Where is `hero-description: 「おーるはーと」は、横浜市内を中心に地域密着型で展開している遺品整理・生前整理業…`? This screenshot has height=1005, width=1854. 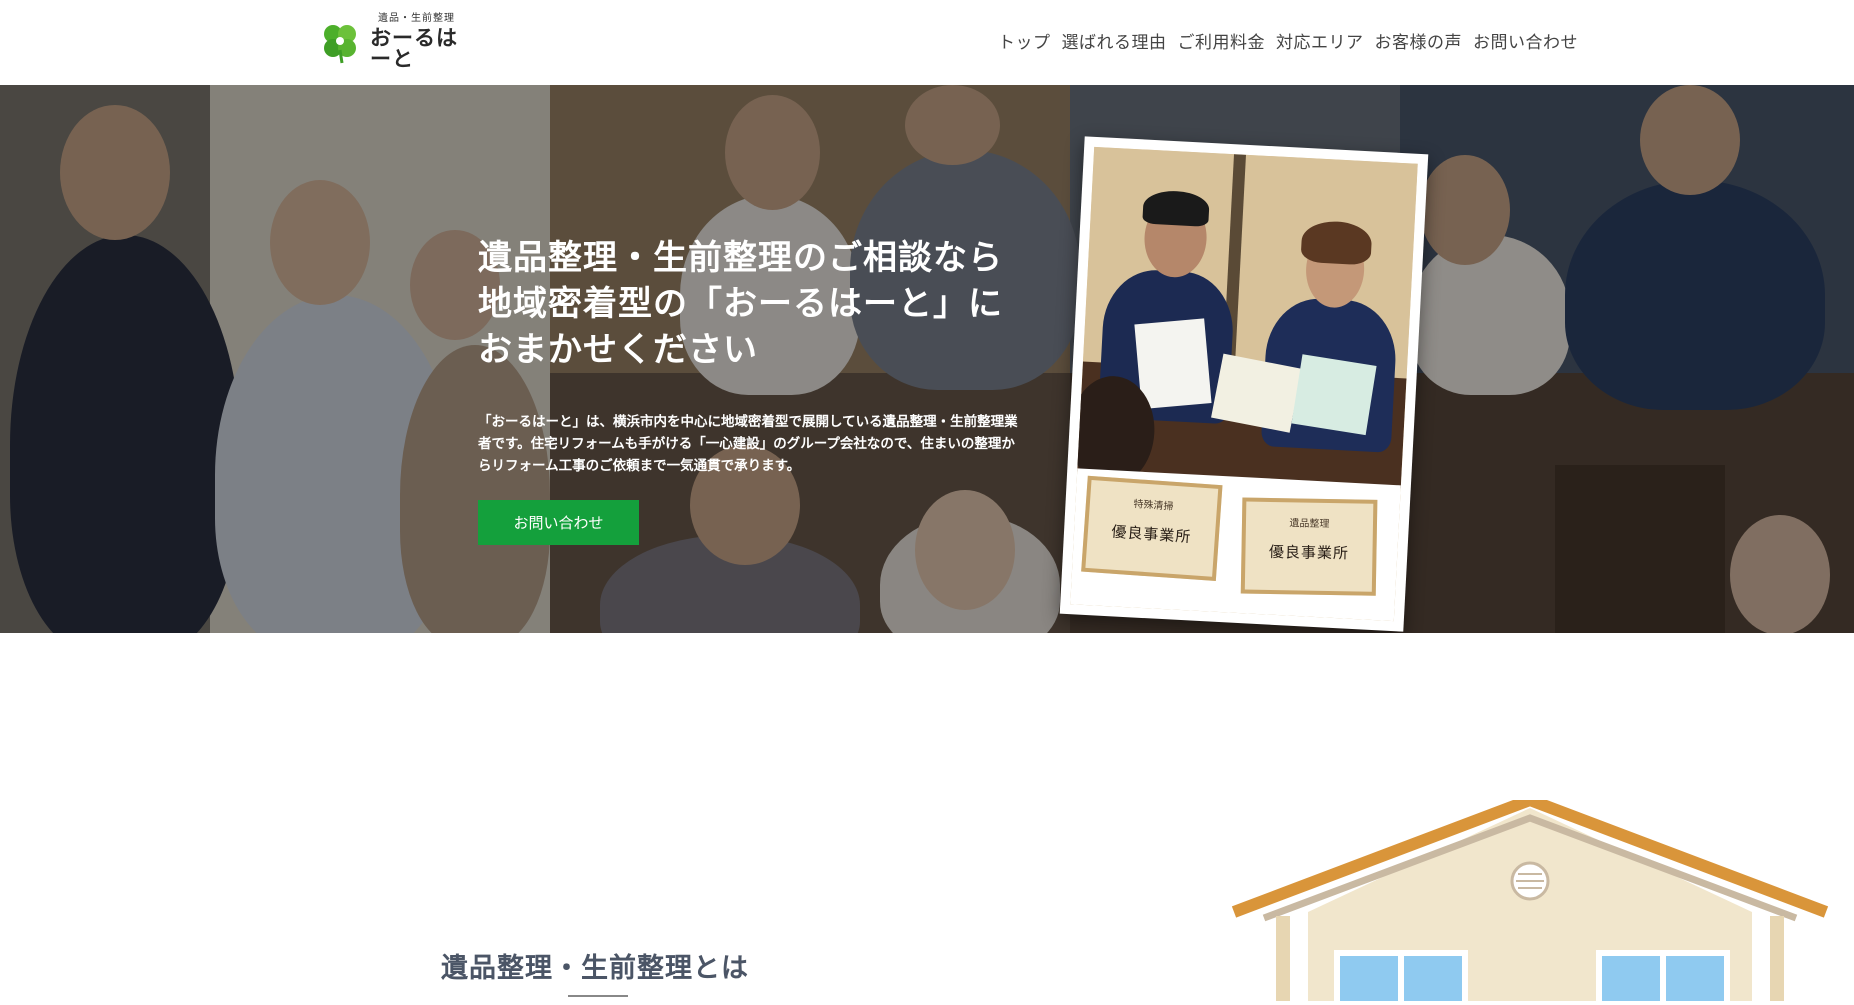
hero-description: 「おーるはーと」は、横浜市内を中心に地域密着型で展開している遺品整理・生前整理業… is located at coordinates (748, 444).